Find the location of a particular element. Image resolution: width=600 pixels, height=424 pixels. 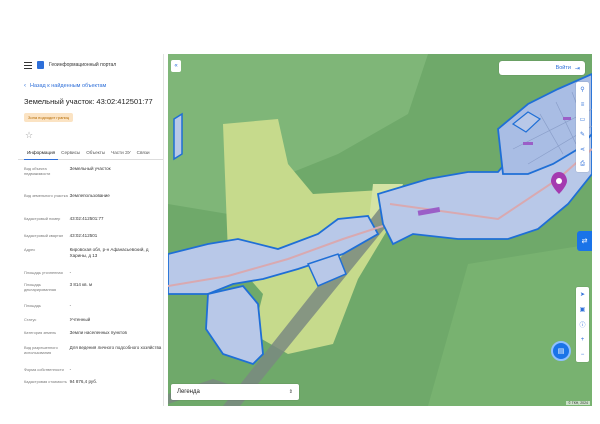

side-panel-tab: ⇄ is located at coordinates (584, 241).